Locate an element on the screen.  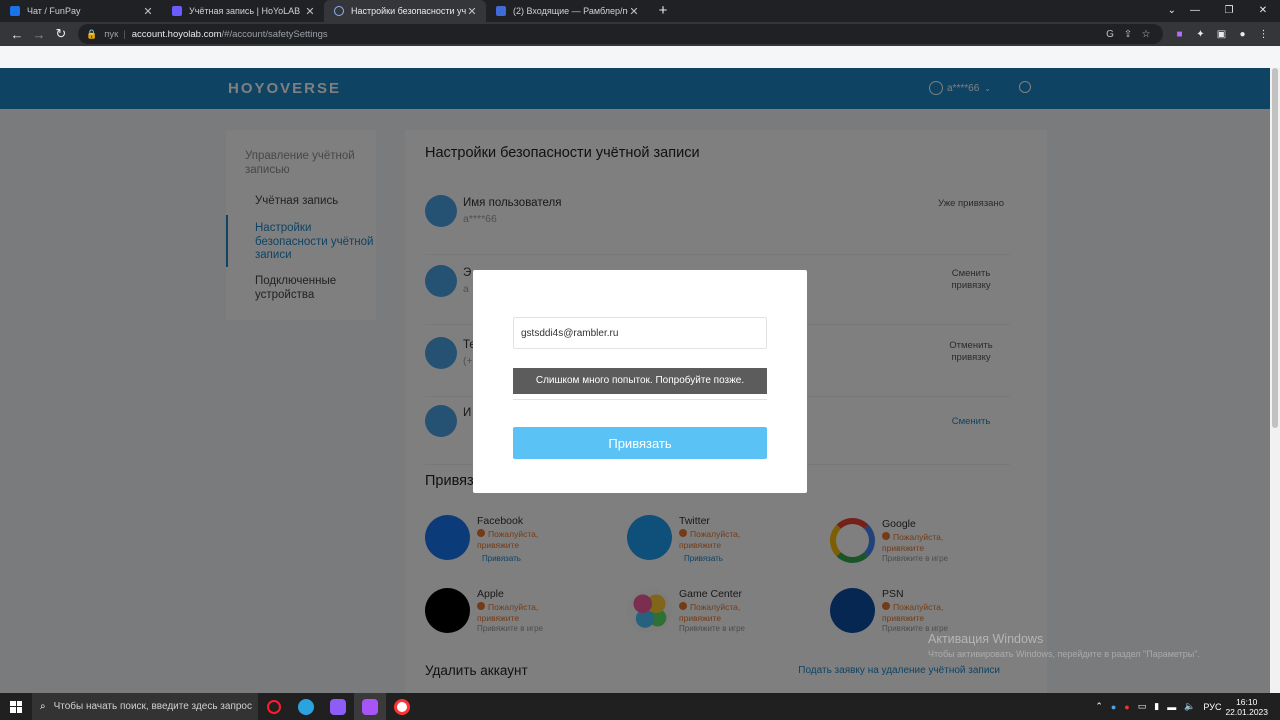
tray-mic-icon: ▮ is located at coordinates (1156, 706).